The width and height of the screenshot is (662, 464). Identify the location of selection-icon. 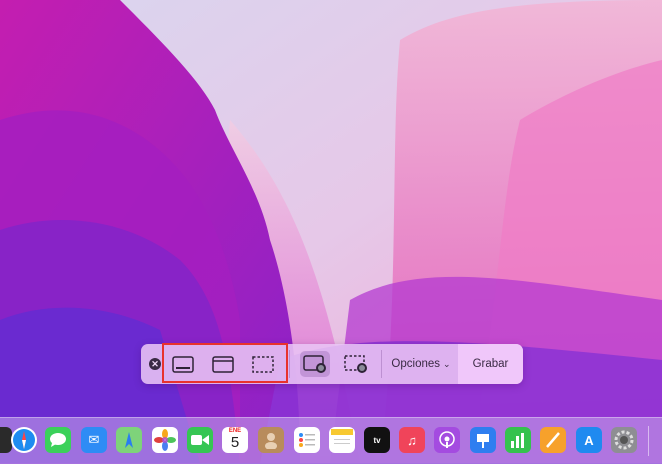
(263, 364).